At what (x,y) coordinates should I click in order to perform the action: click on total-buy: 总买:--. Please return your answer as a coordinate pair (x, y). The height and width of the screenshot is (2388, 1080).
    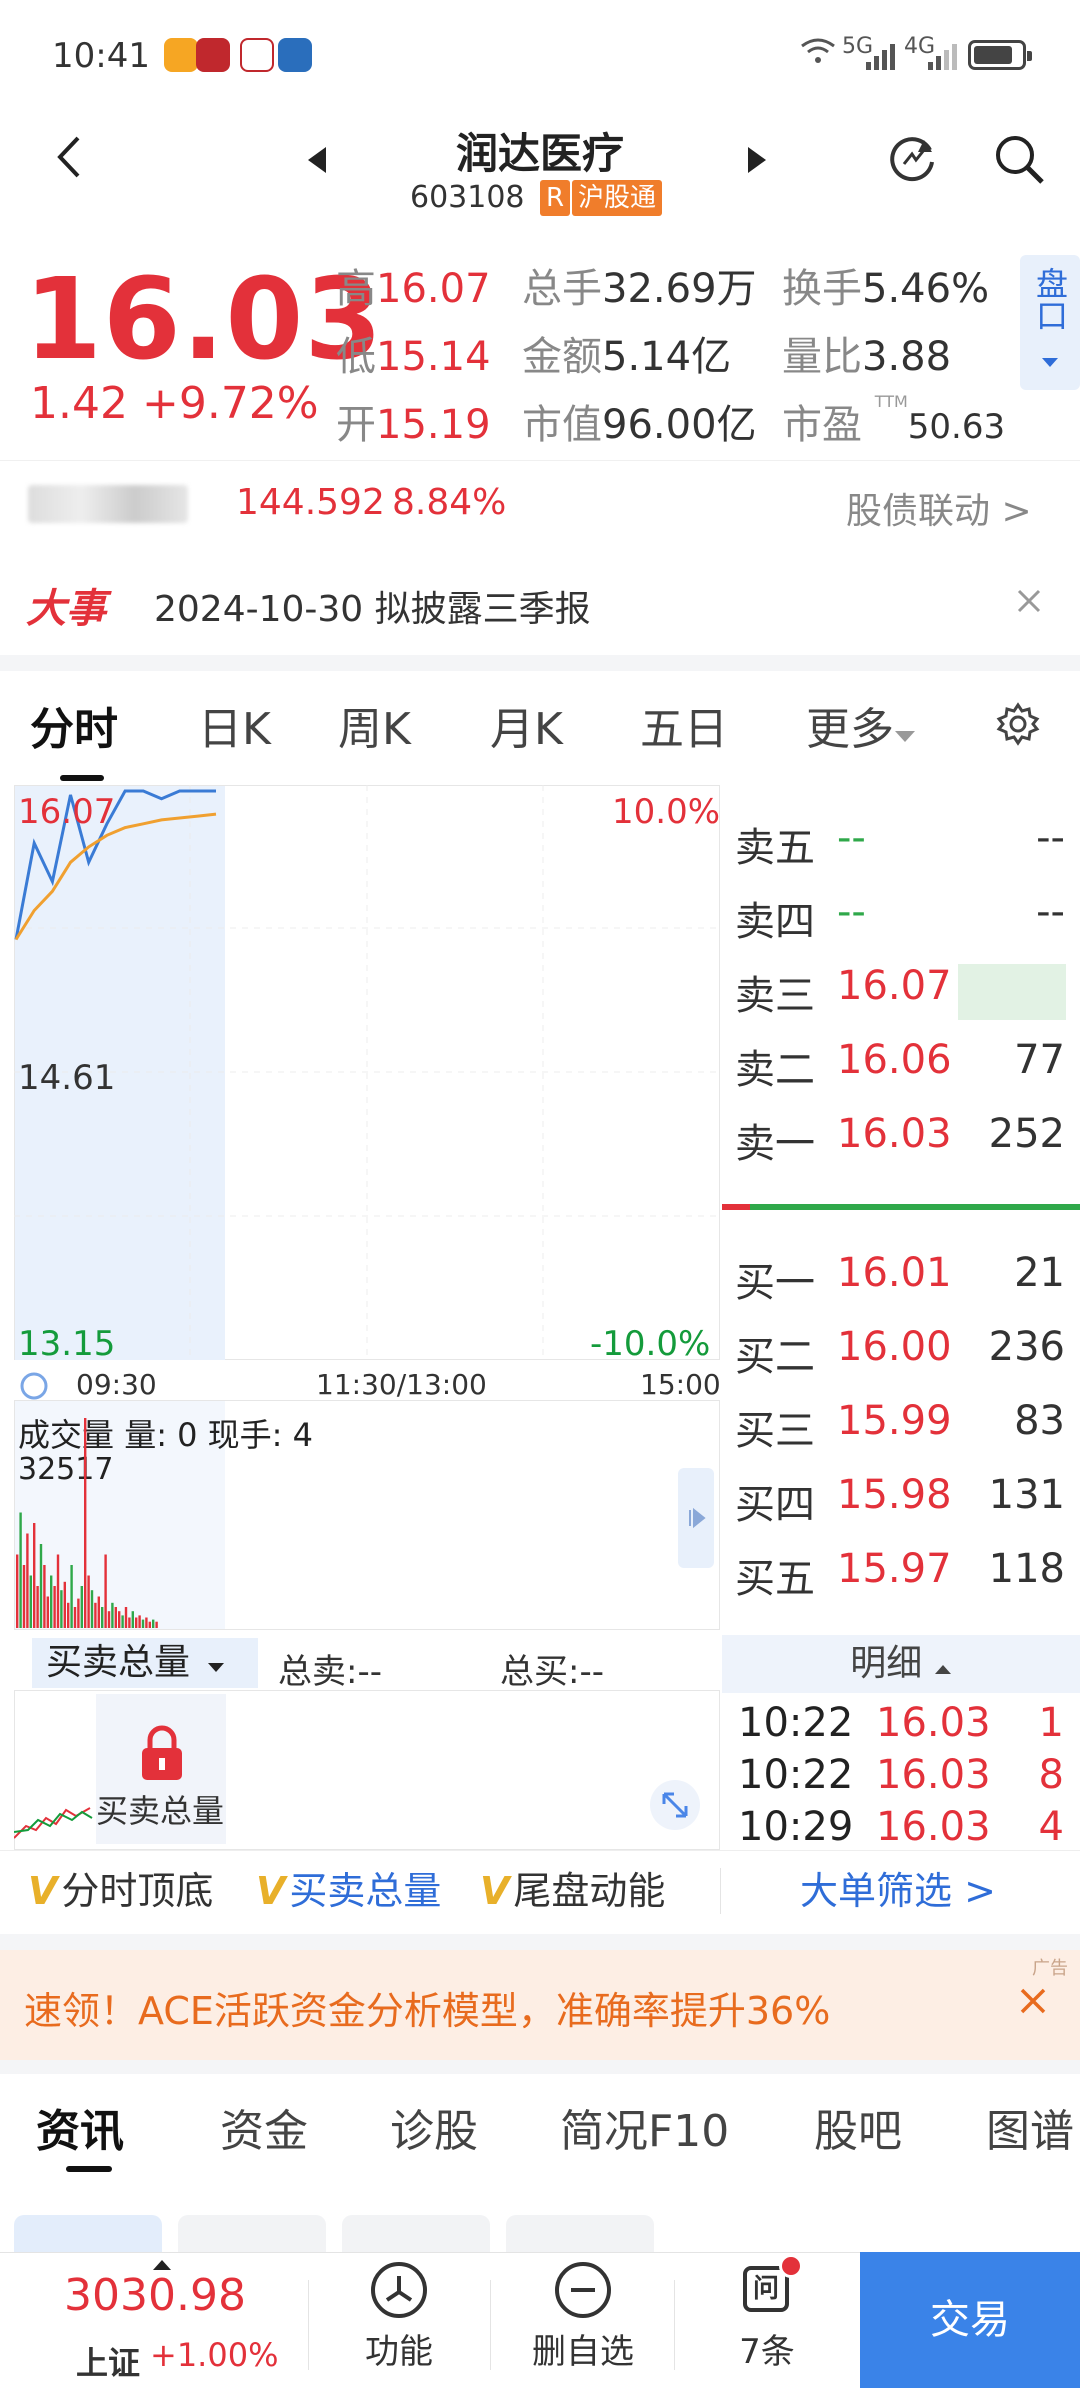
    Looking at the image, I should click on (552, 1672).